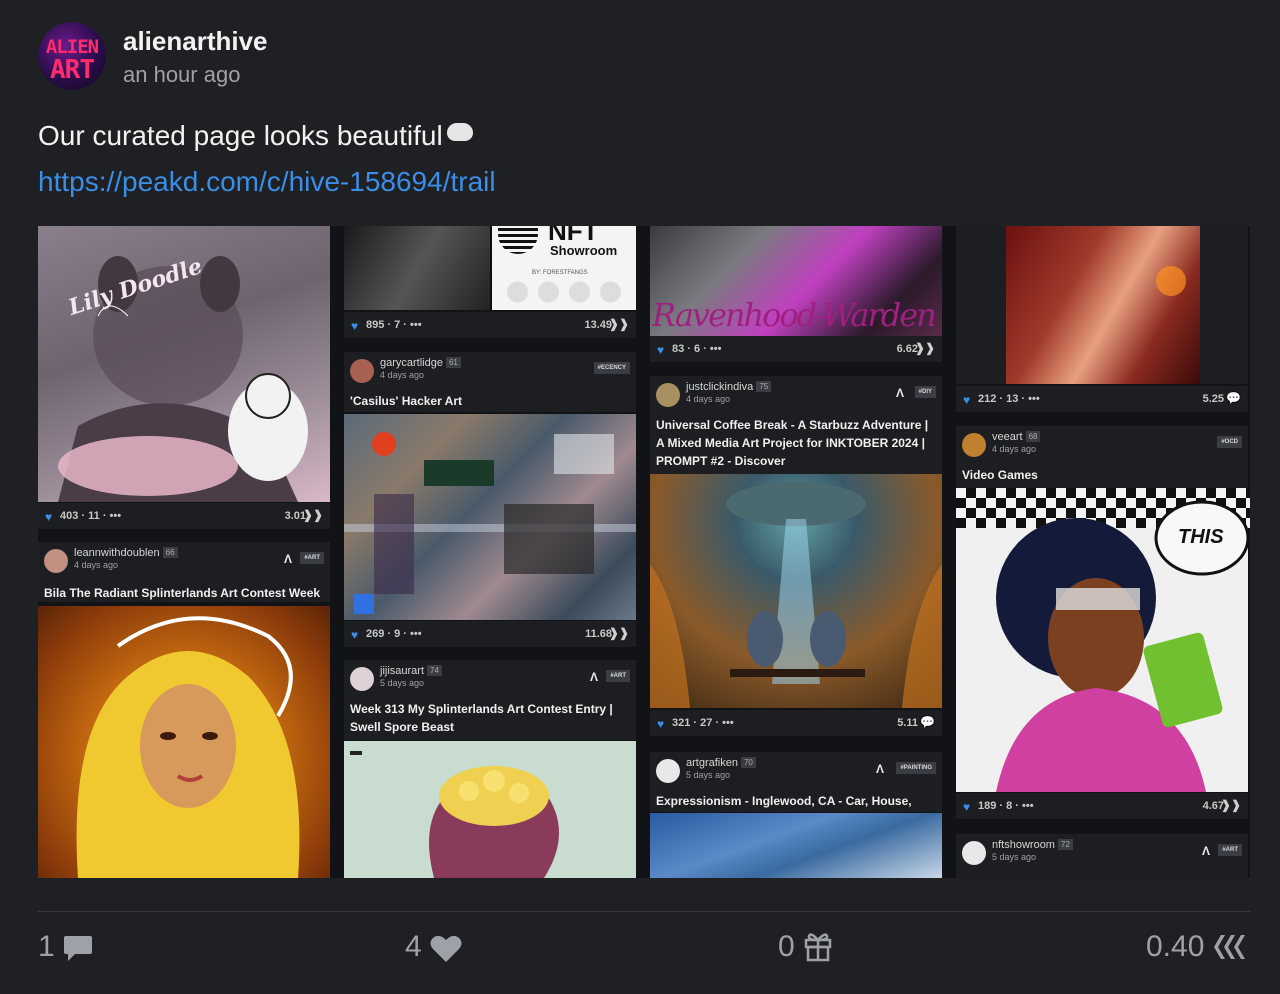 This screenshot has height=994, width=1280. Describe the element at coordinates (796, 349) in the screenshot. I see `card-meta-bar: ♥ 83 · 6 · ••• 6.62 ❱❱` at that location.